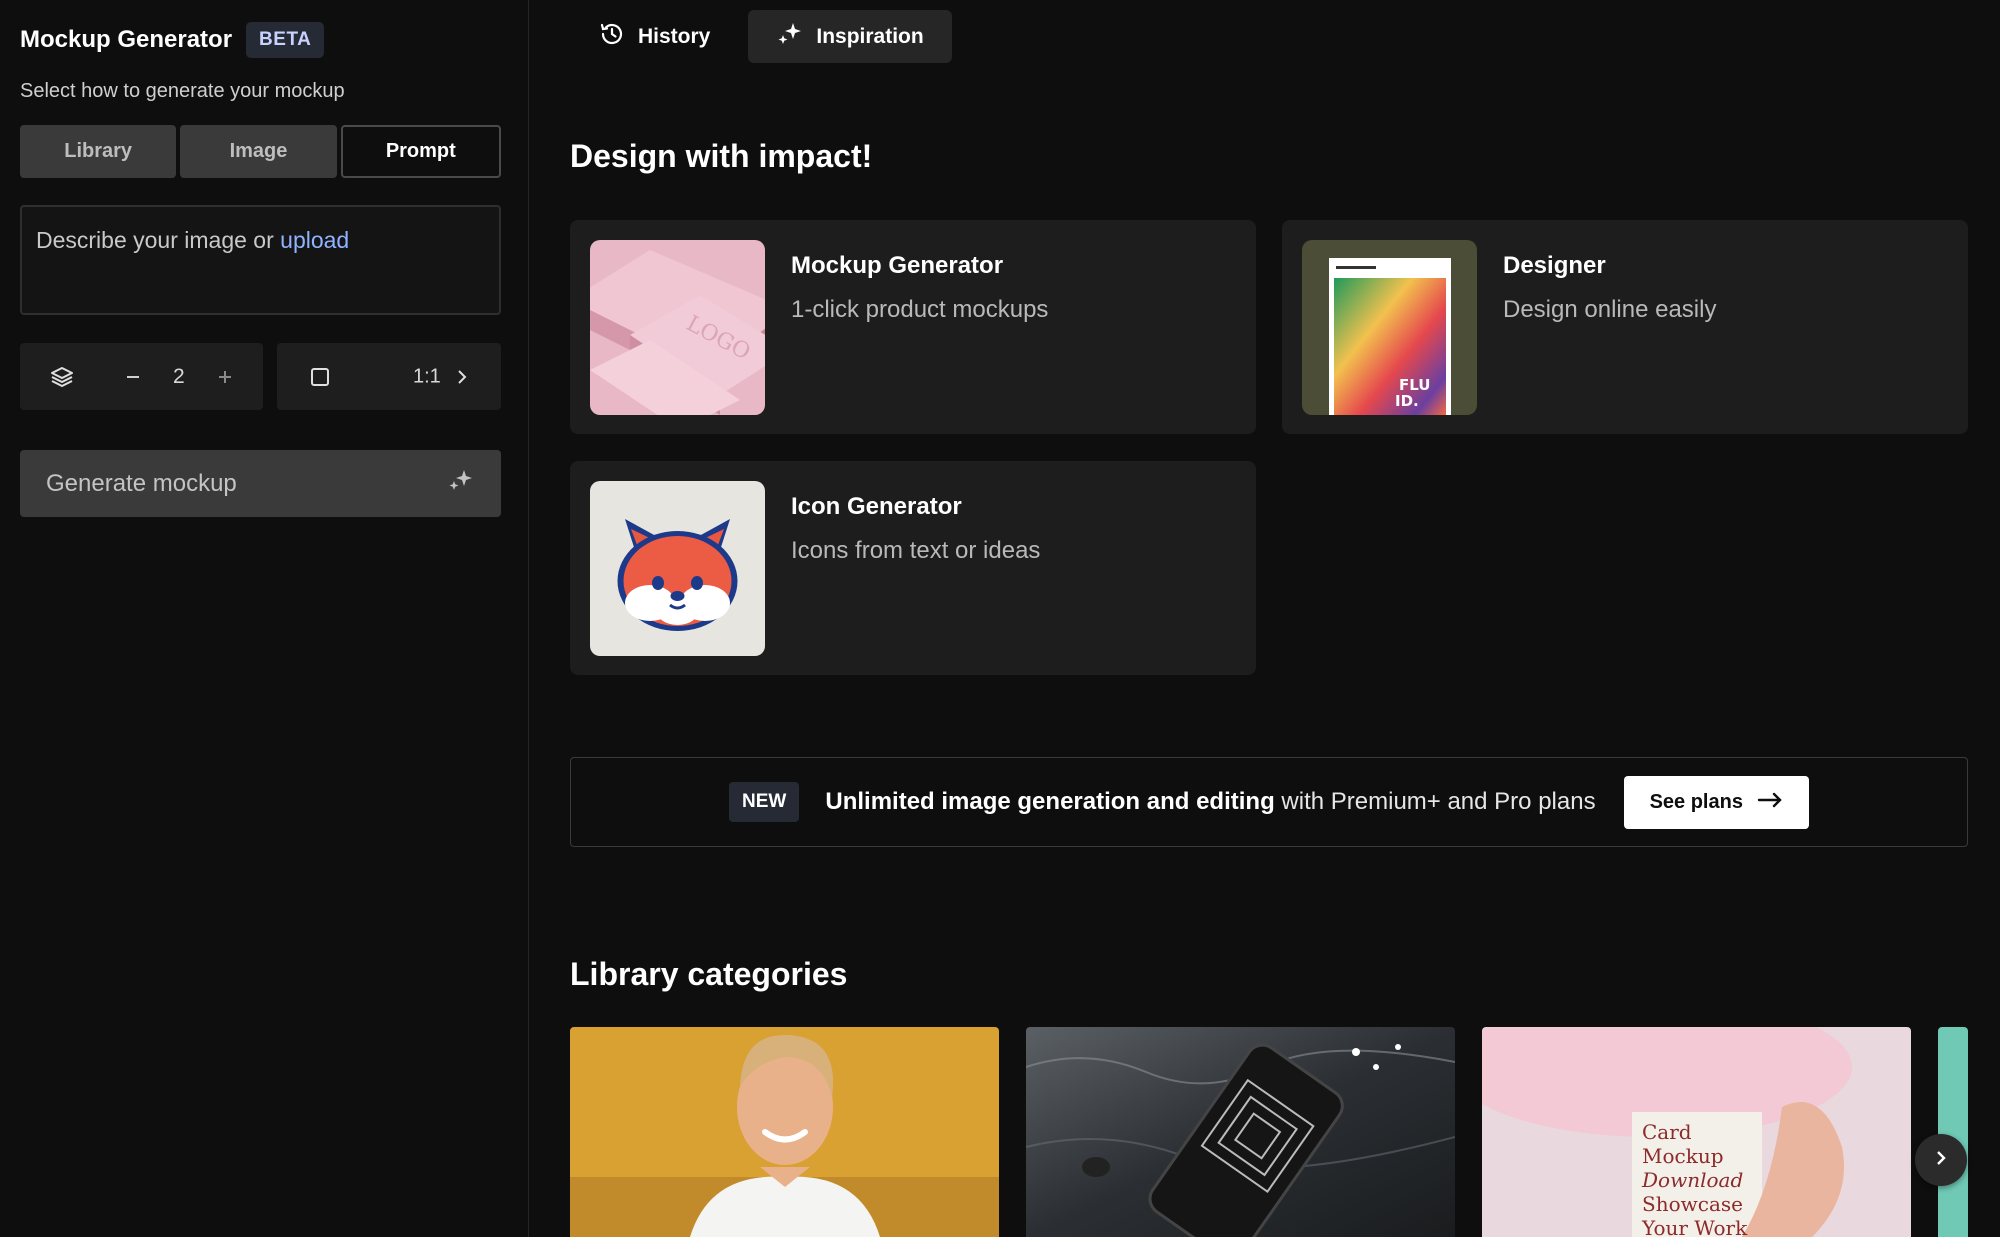 This screenshot has width=2000, height=1237. What do you see at coordinates (133, 377) in the screenshot?
I see `decrement-button` at bounding box center [133, 377].